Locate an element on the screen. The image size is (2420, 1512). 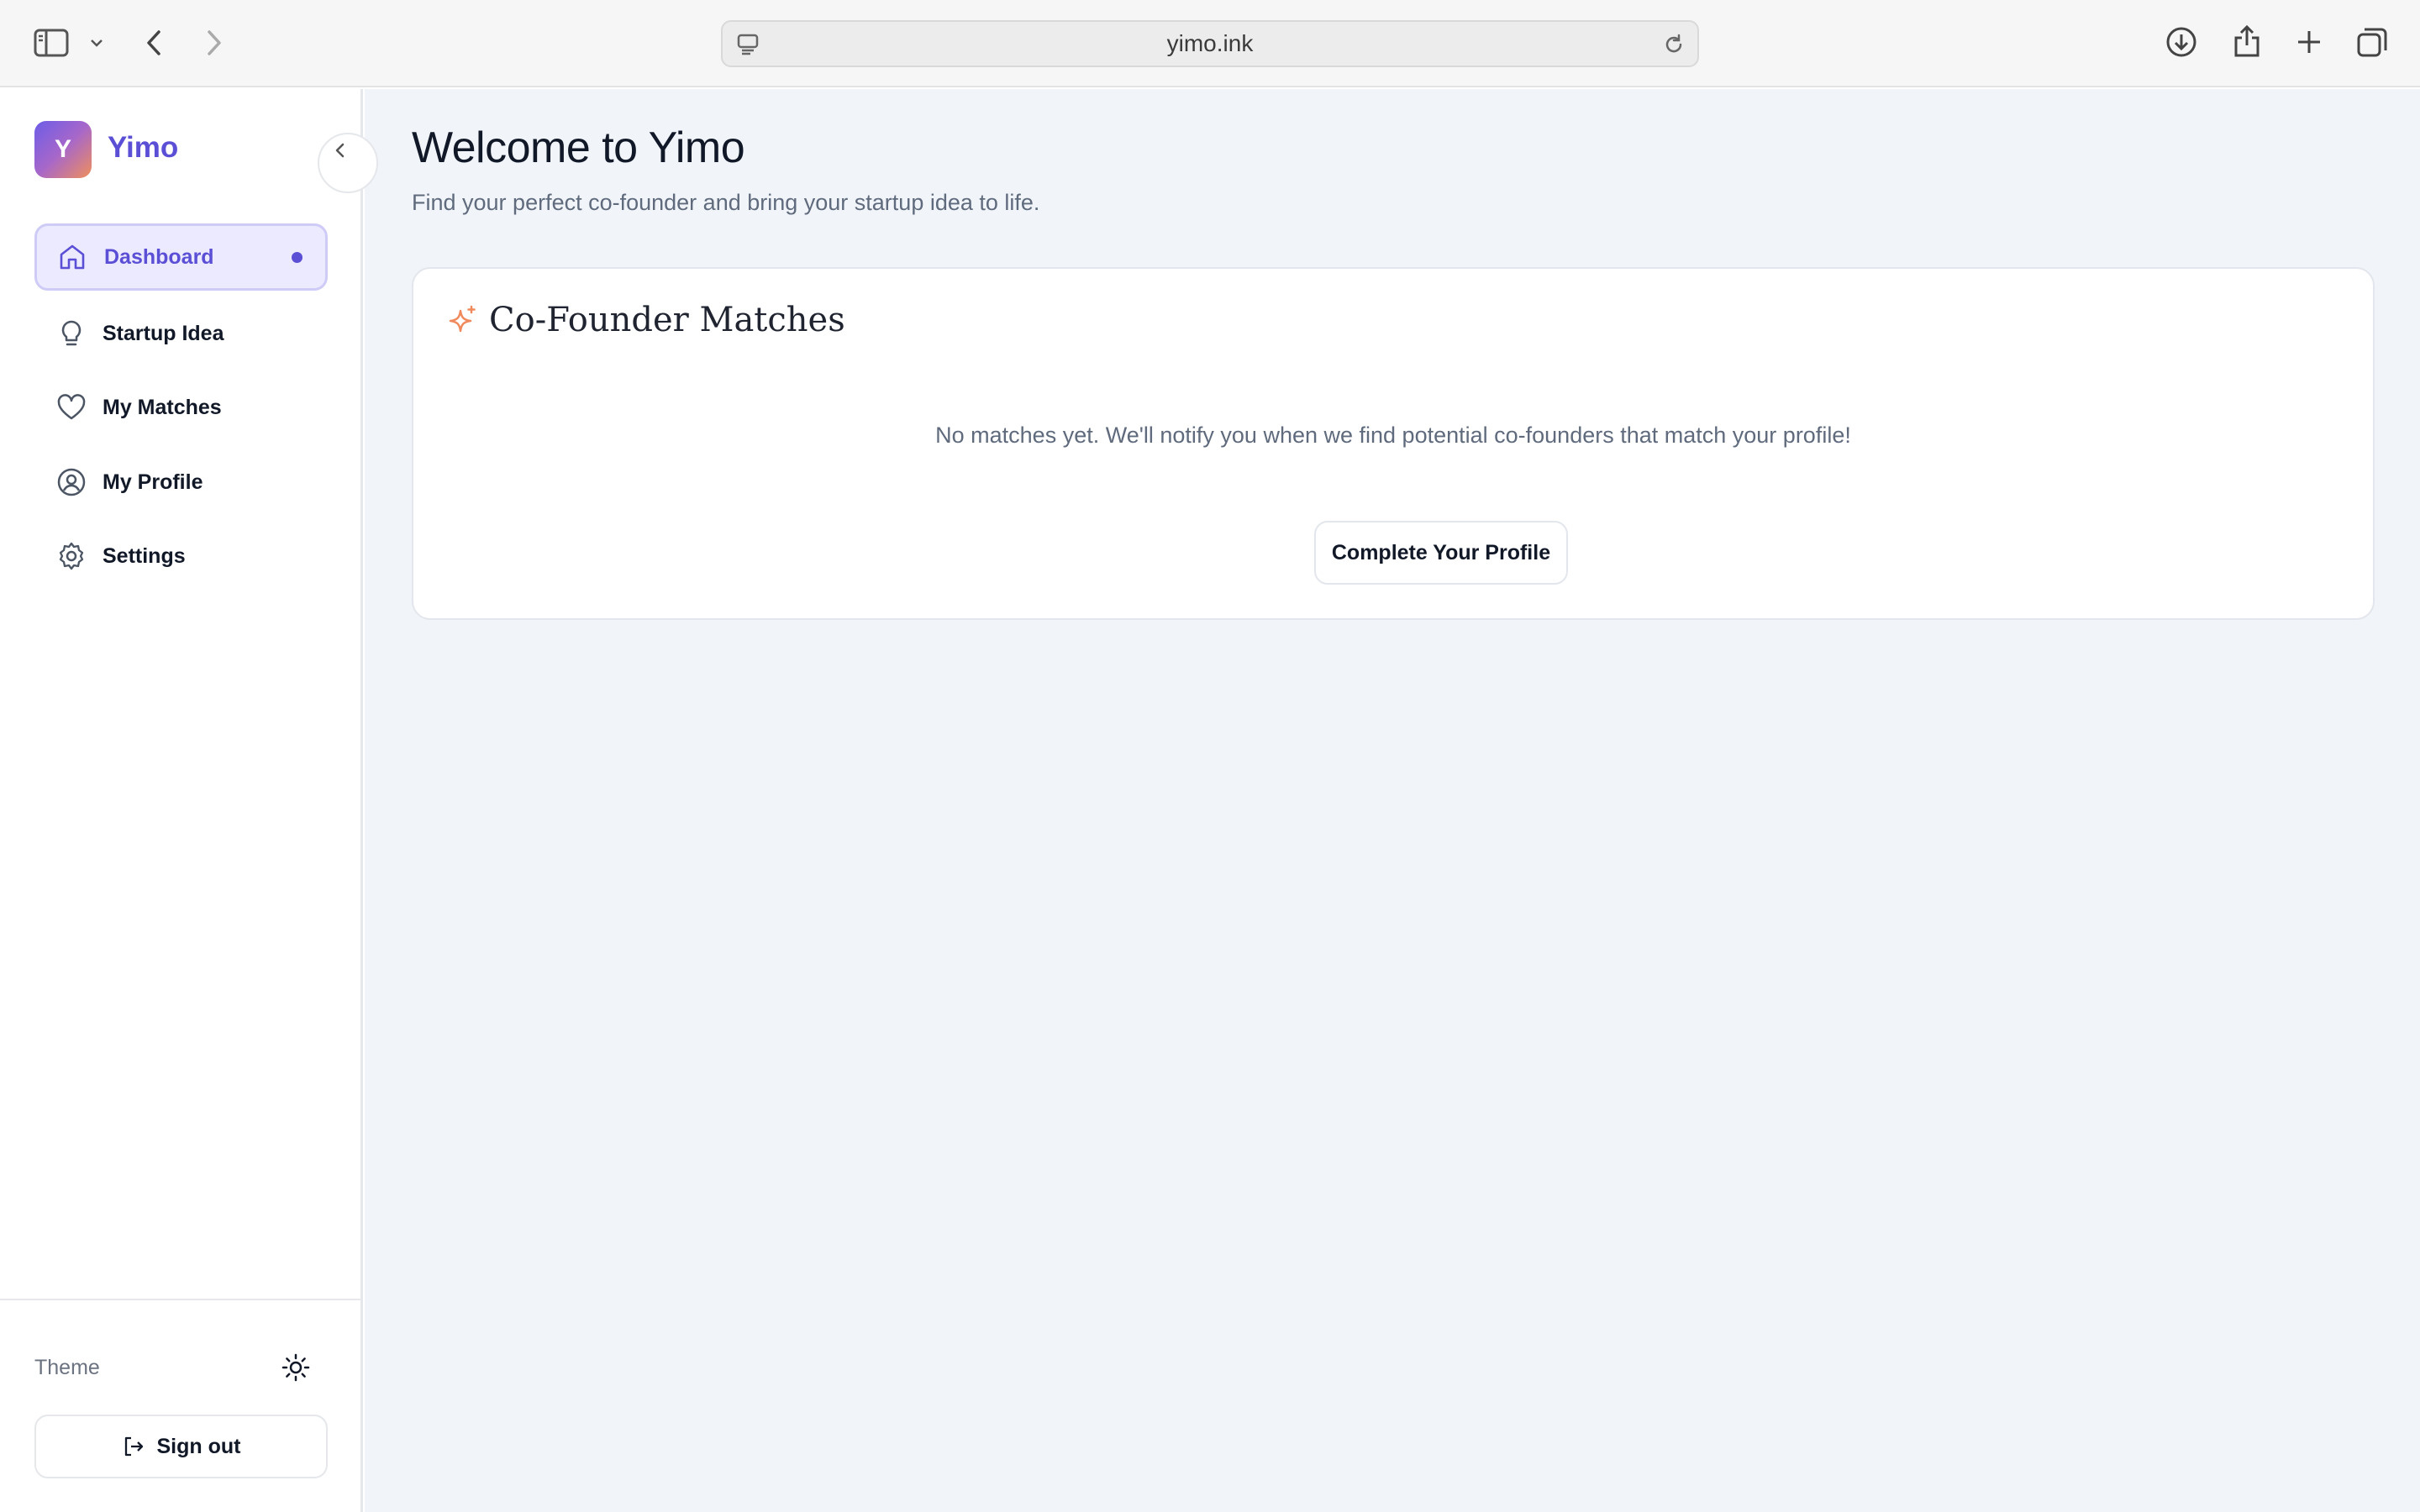
url-field: yimo.ink is located at coordinates (1210, 43).